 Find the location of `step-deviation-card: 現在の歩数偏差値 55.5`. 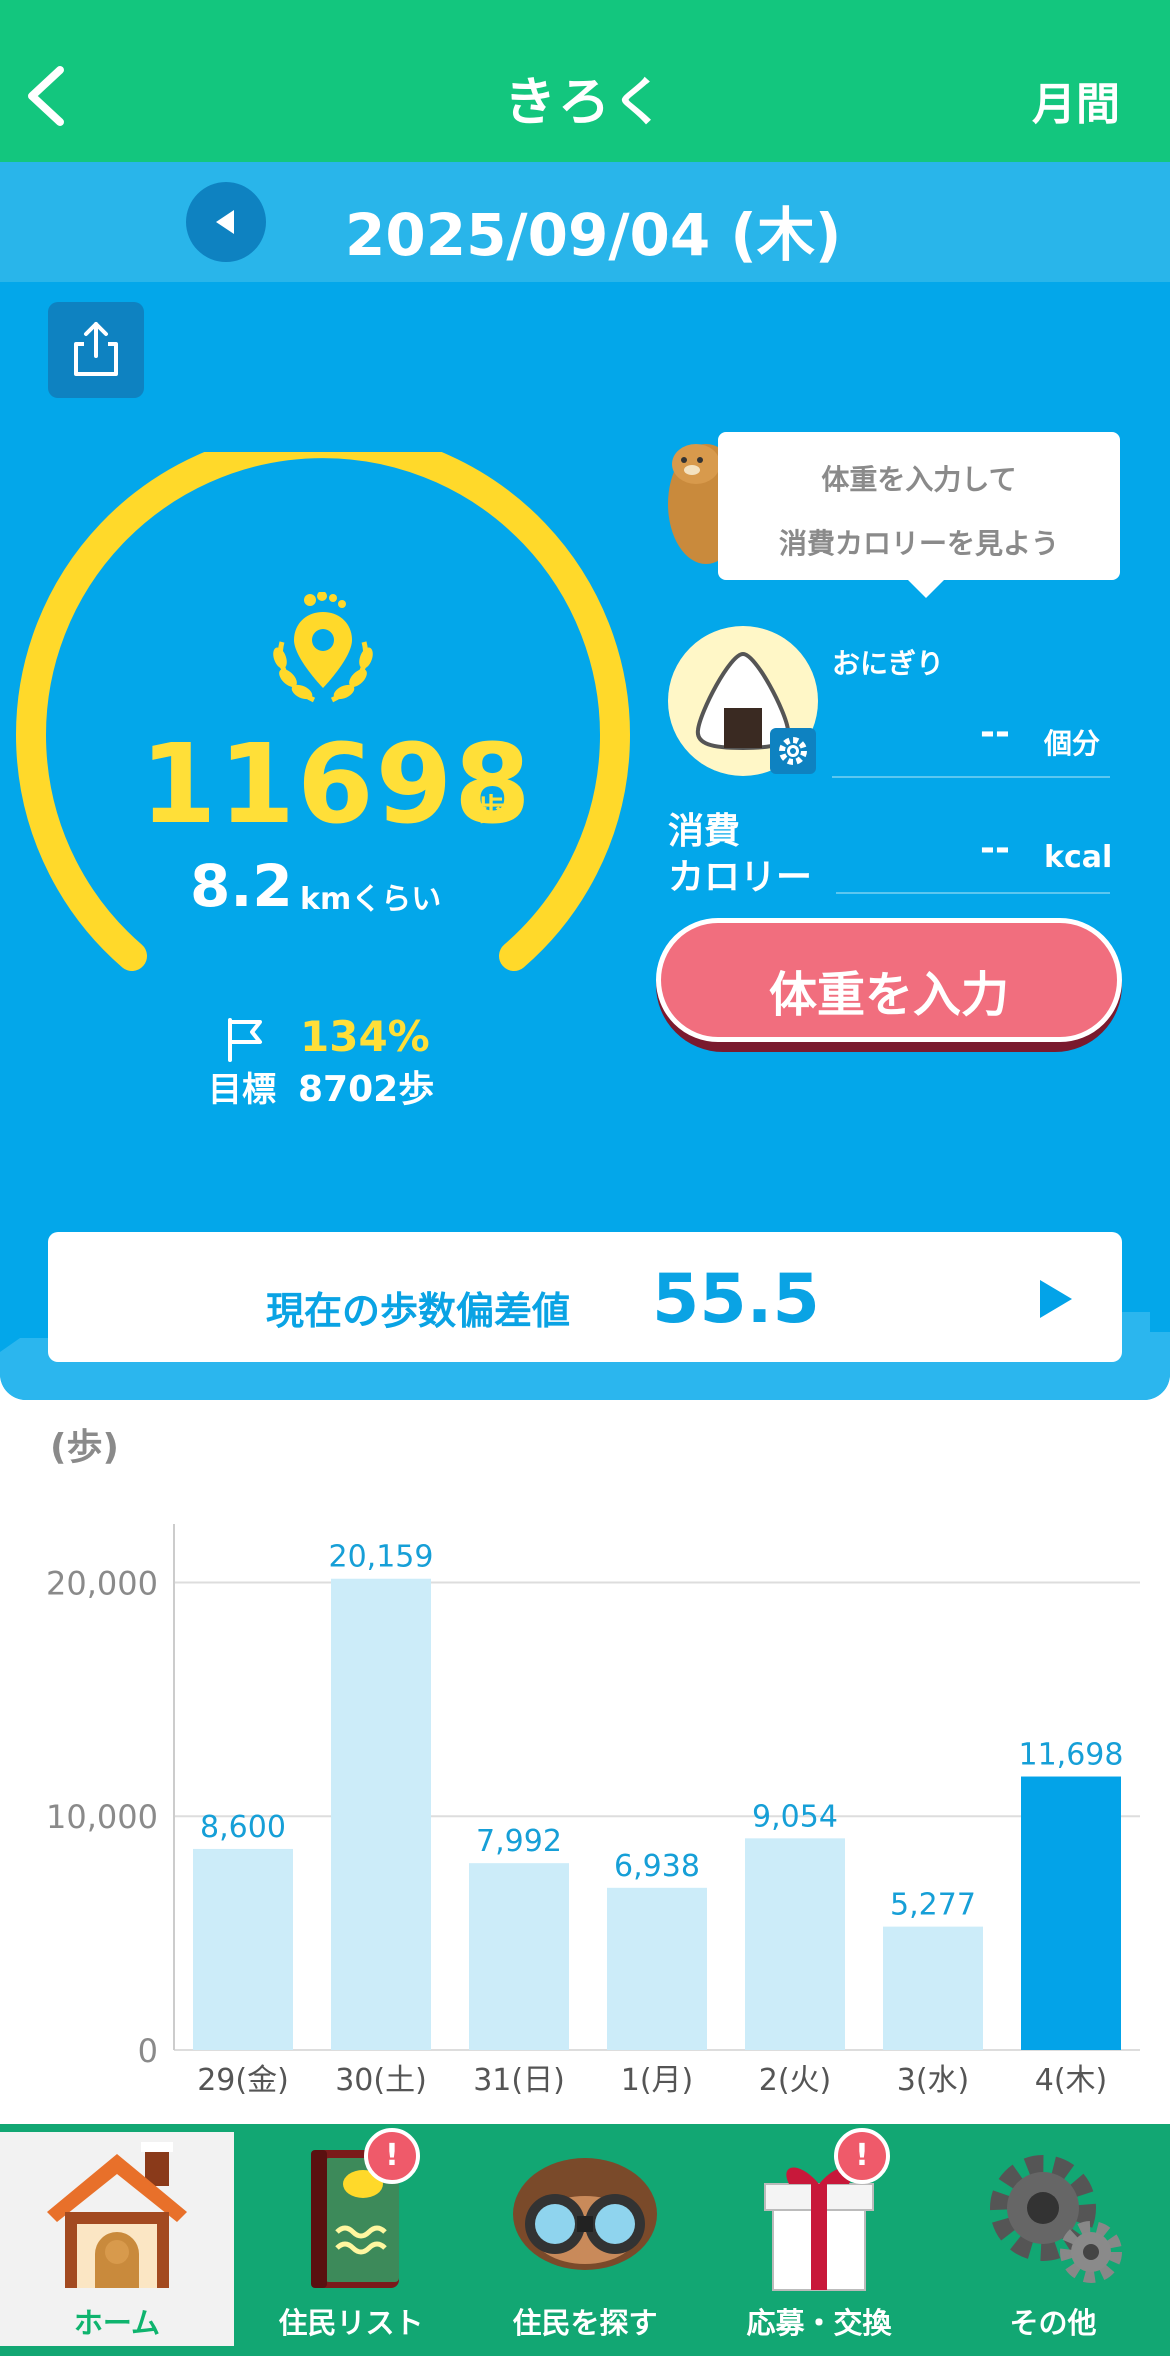

step-deviation-card: 現在の歩数偏差値 55.5 is located at coordinates (585, 1297).